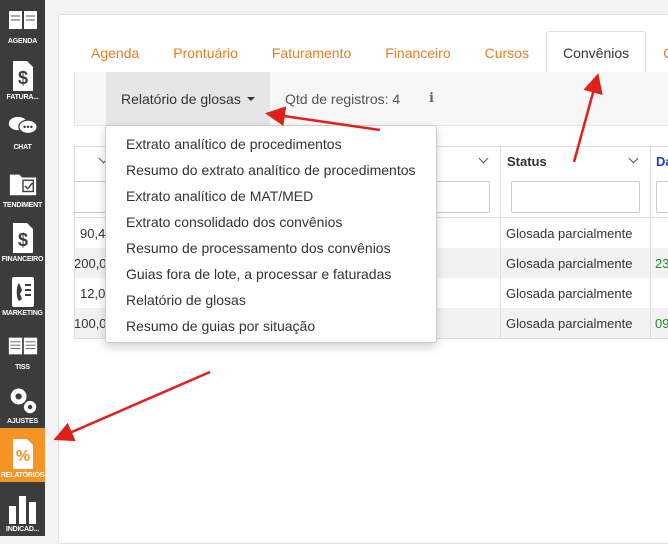 Image resolution: width=668 pixels, height=544 pixels. What do you see at coordinates (205, 52) in the screenshot?
I see `tab-prontuario: Prontuário` at bounding box center [205, 52].